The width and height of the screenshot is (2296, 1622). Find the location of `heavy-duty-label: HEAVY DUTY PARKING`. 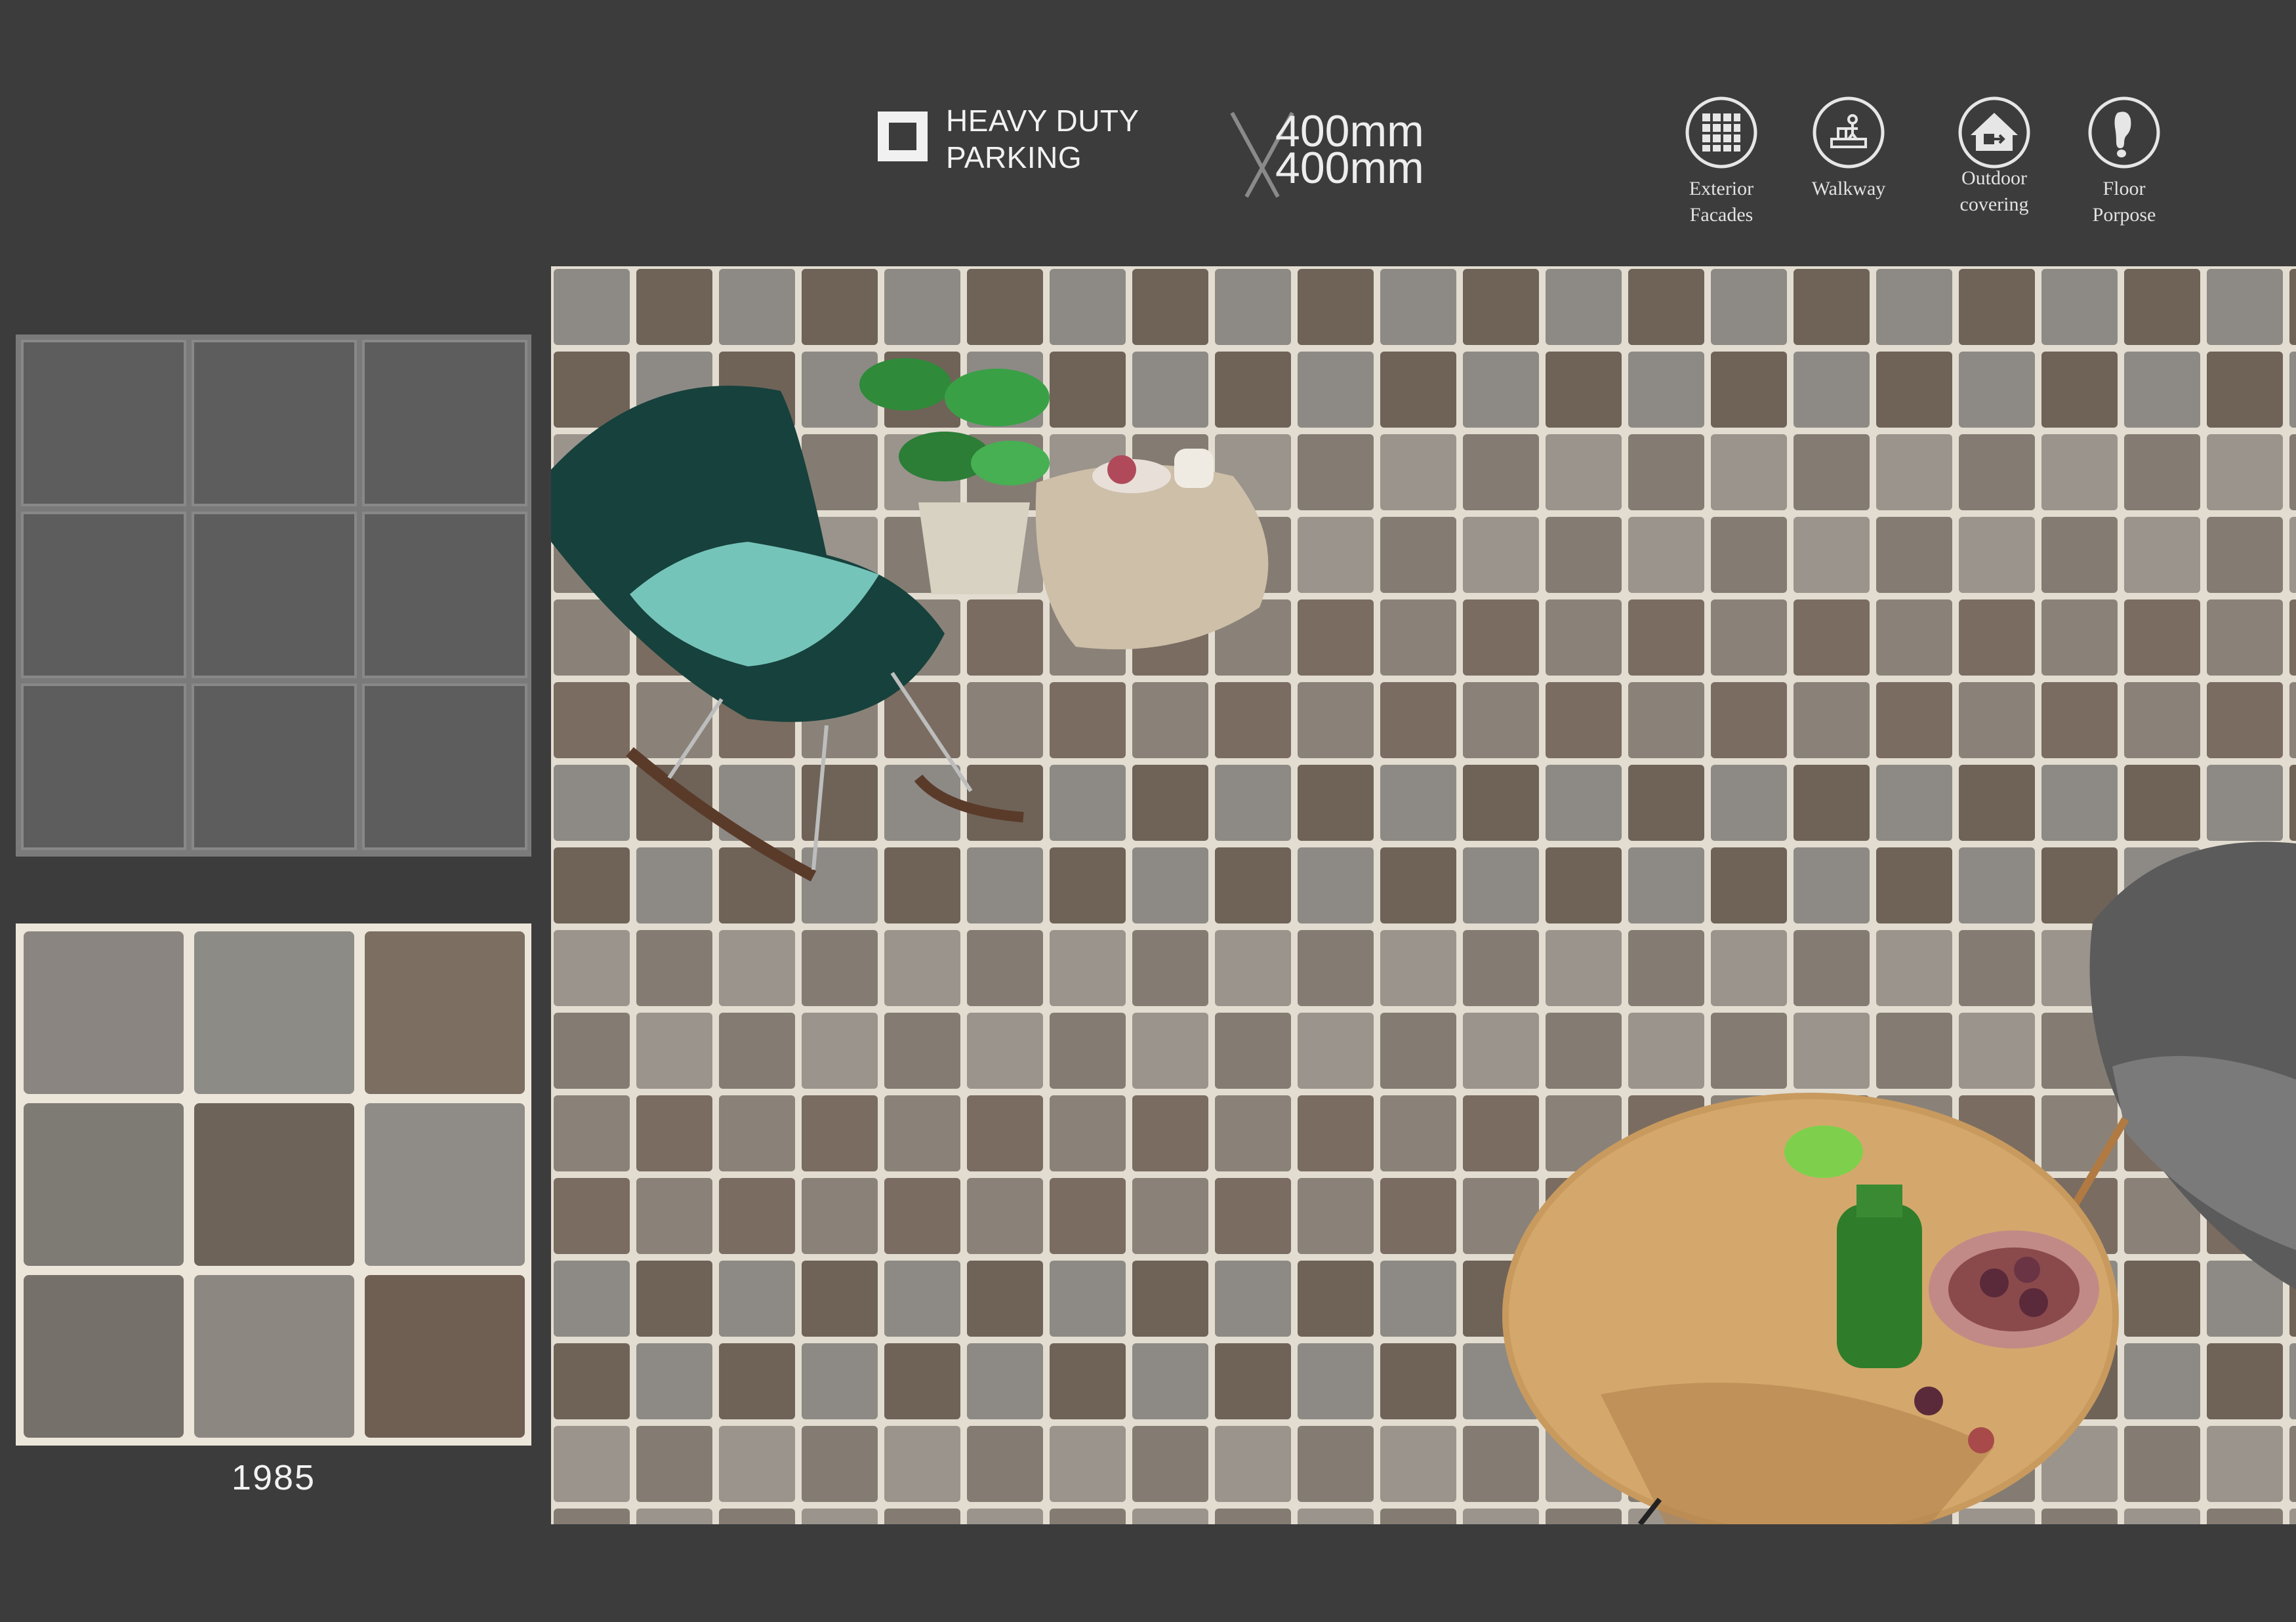

heavy-duty-label: HEAVY DUTY PARKING is located at coordinates (1042, 139).